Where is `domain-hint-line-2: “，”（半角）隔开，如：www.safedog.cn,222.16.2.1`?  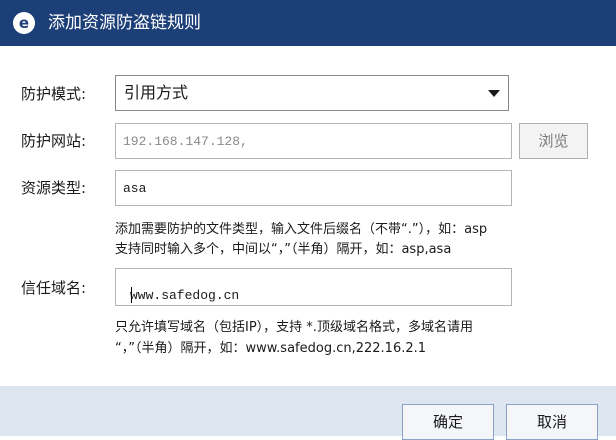 domain-hint-line-2: “，”（半角）隔开，如：www.safedog.cn,222.16.2.1 is located at coordinates (271, 348).